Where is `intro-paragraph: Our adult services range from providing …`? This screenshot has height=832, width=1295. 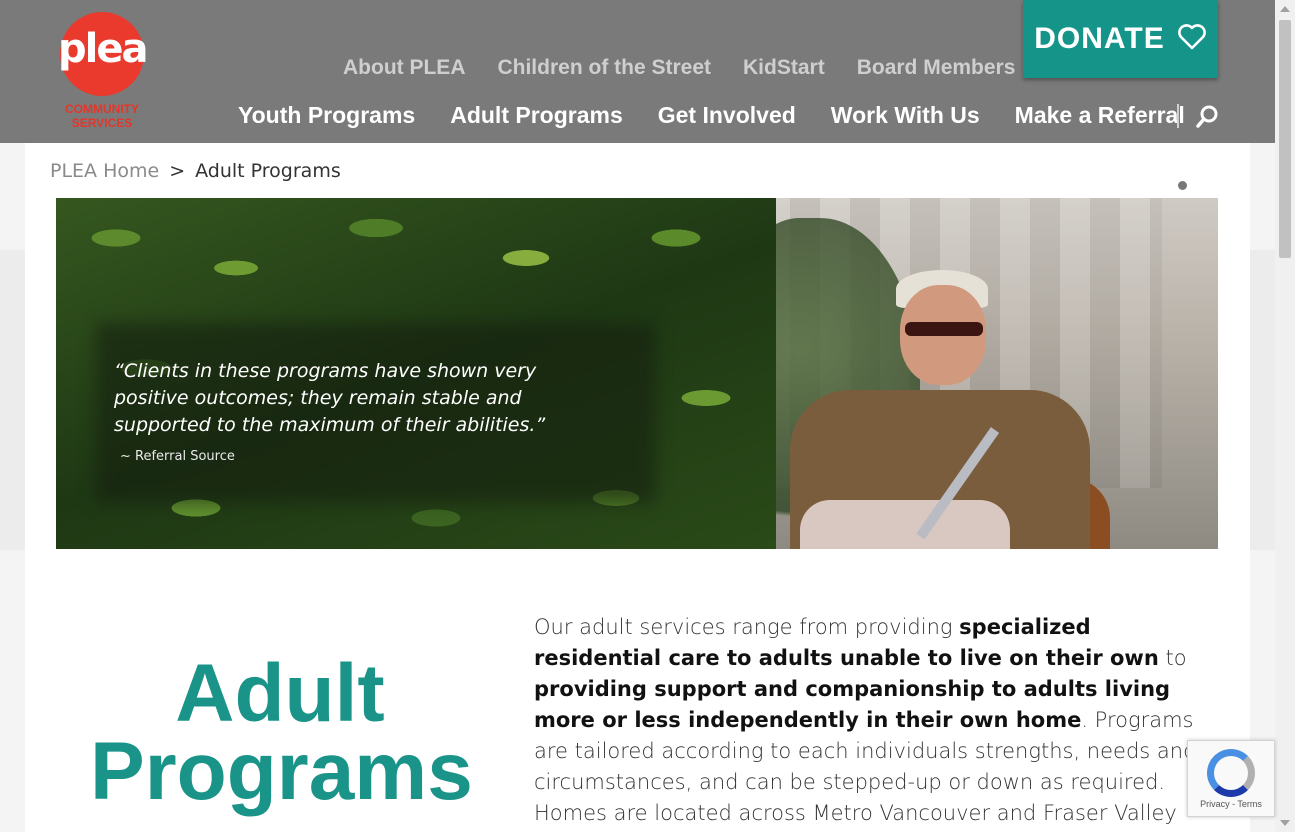
intro-paragraph: Our adult services range from providing … is located at coordinates (879, 722).